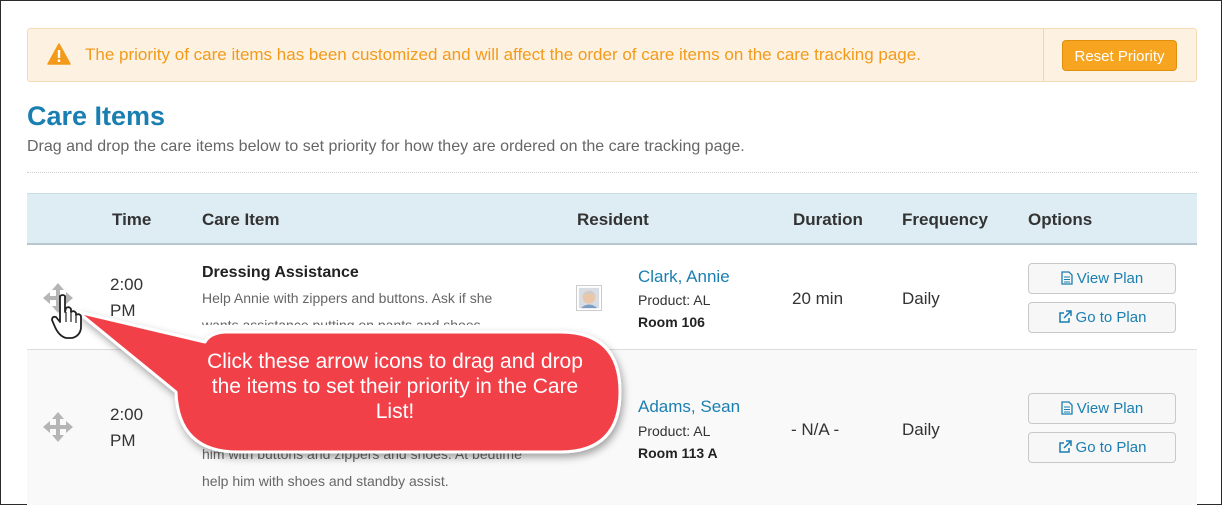  What do you see at coordinates (678, 453) in the screenshot?
I see `resident-room: Room 113 A` at bounding box center [678, 453].